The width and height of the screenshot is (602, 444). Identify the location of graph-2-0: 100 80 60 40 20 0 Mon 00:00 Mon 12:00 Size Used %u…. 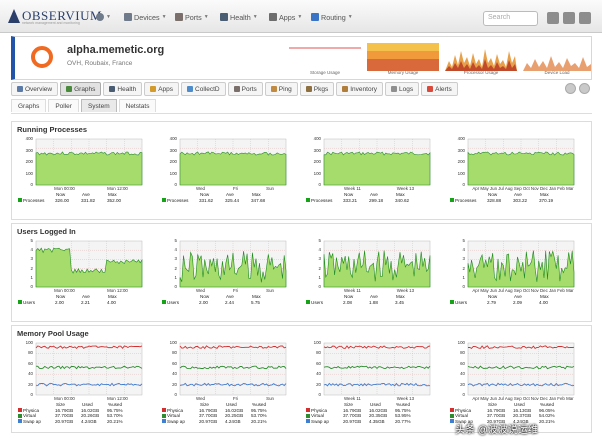
(83, 383).